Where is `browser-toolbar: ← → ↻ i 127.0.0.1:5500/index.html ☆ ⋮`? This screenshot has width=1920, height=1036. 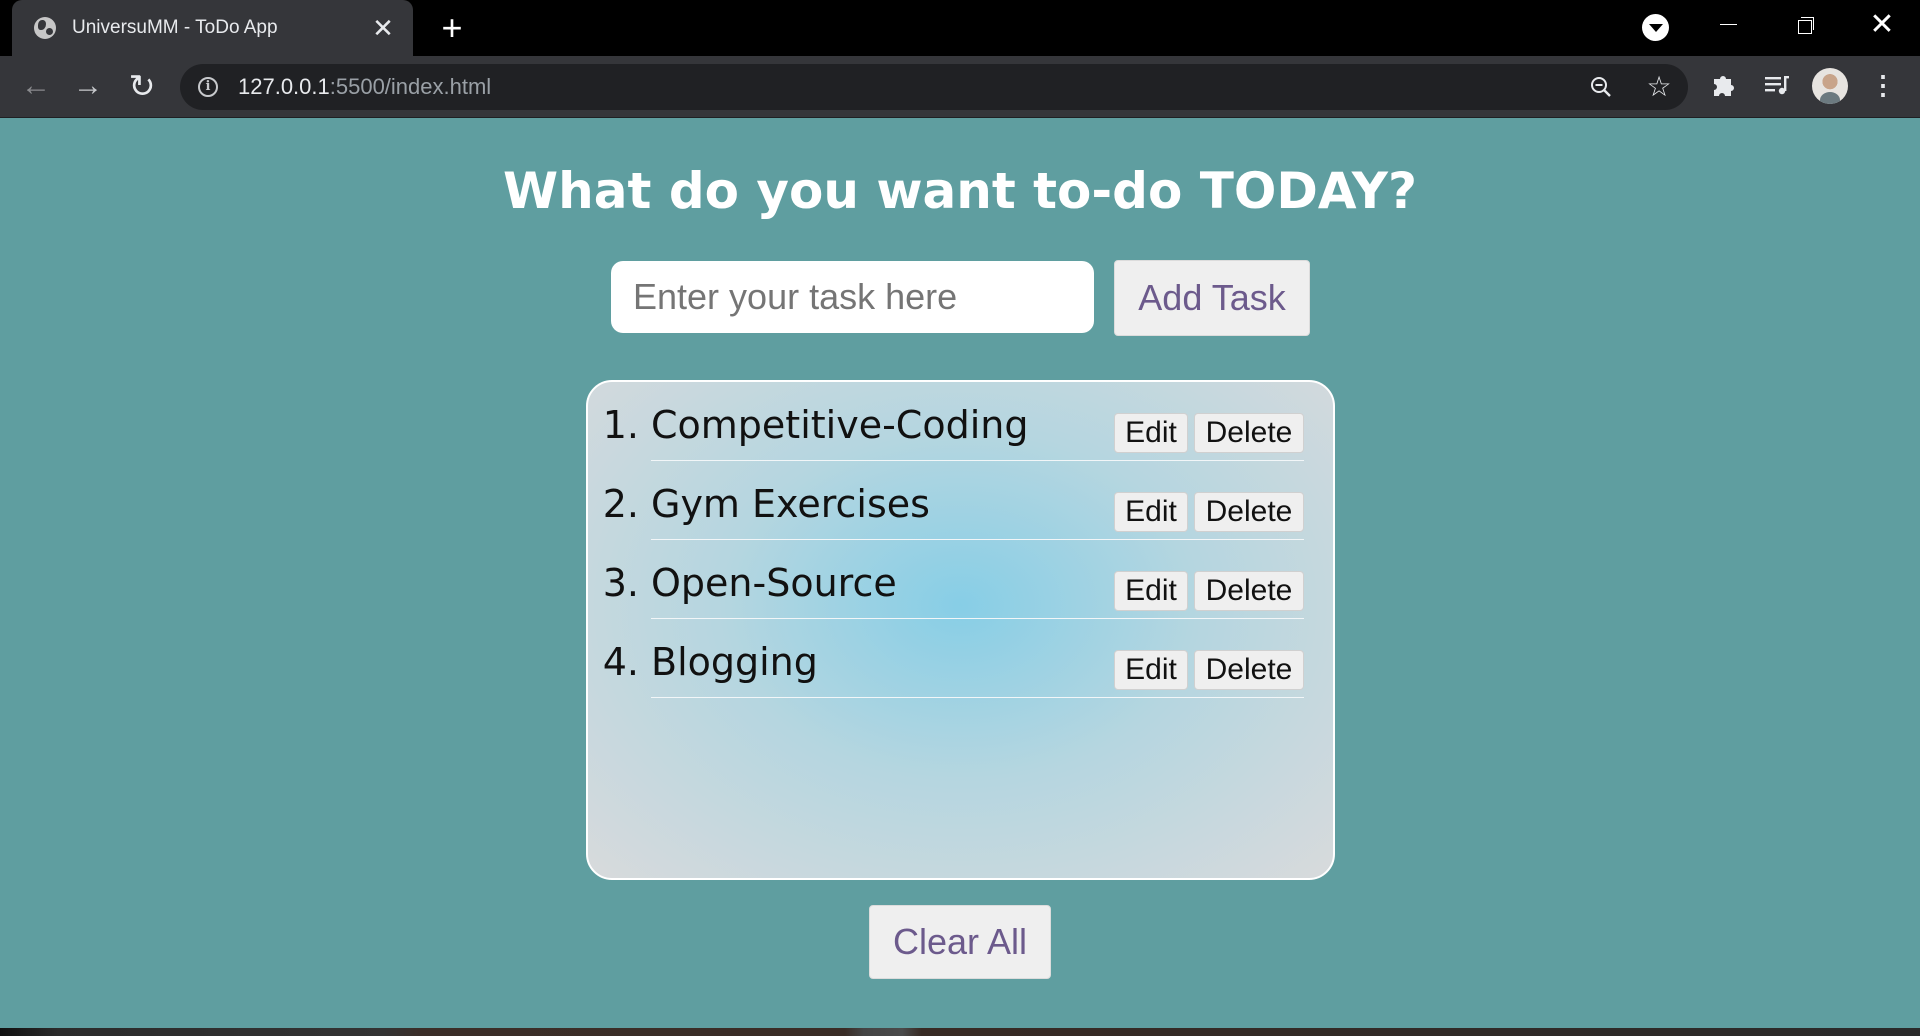
browser-toolbar: ← → ↻ i 127.0.0.1:5500/index.html ☆ ⋮ is located at coordinates (960, 87).